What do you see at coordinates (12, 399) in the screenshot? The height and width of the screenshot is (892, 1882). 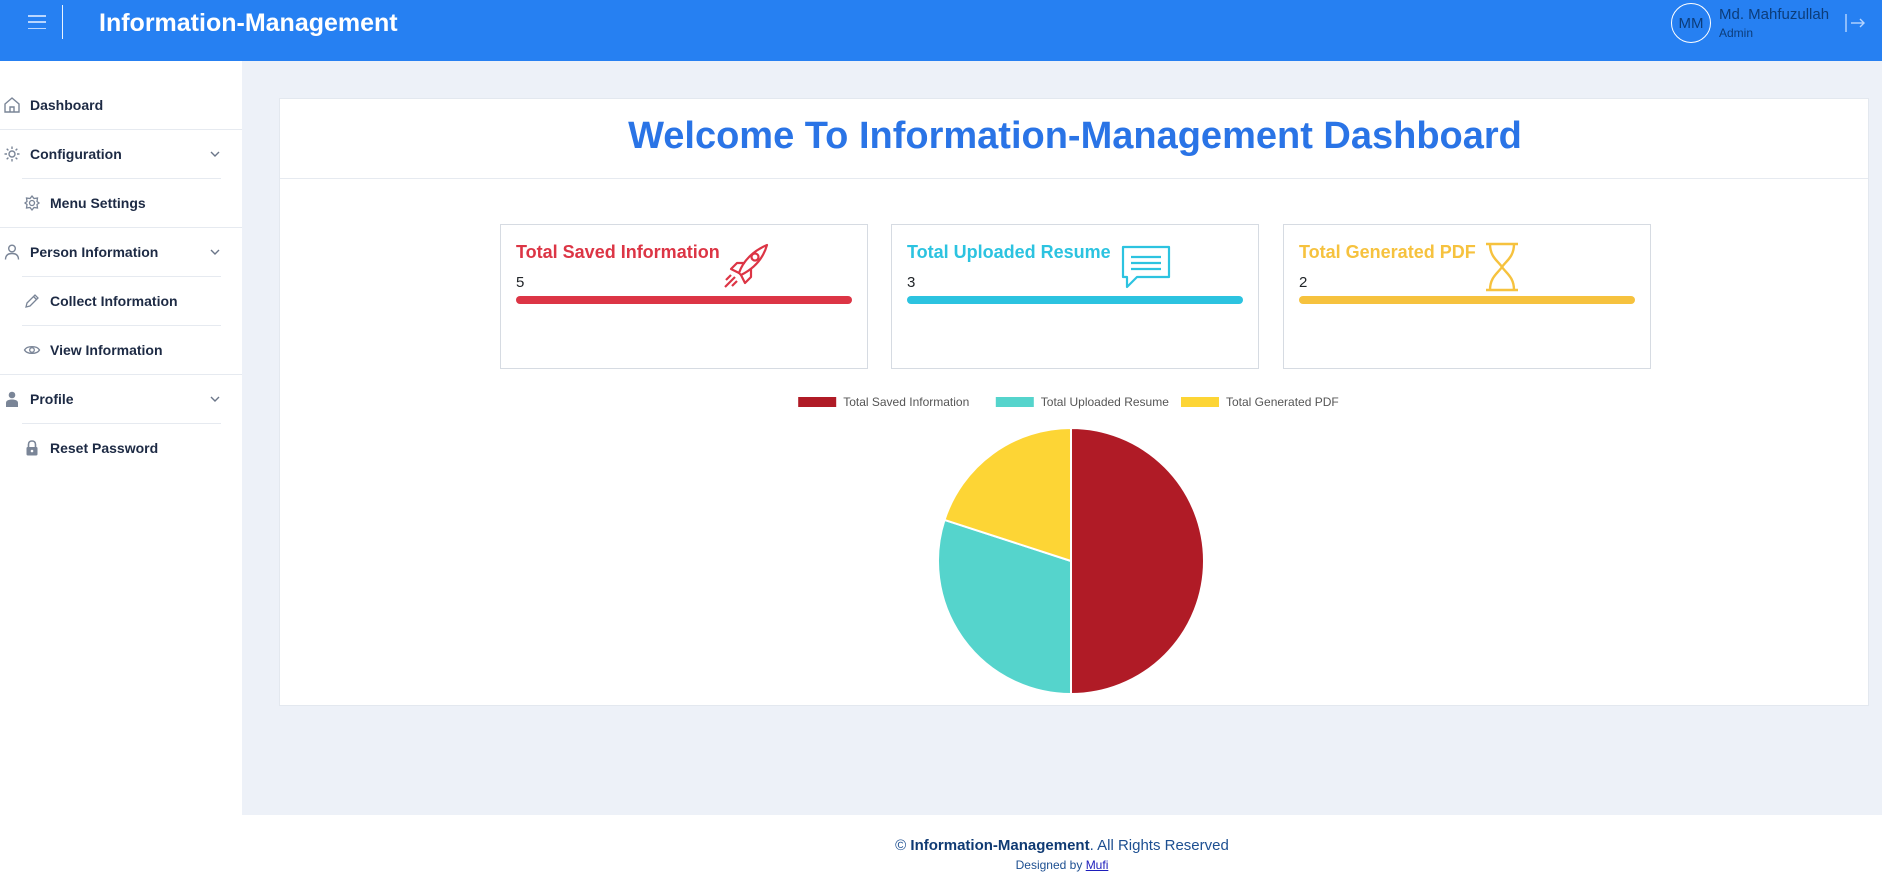 I see `person-icon` at bounding box center [12, 399].